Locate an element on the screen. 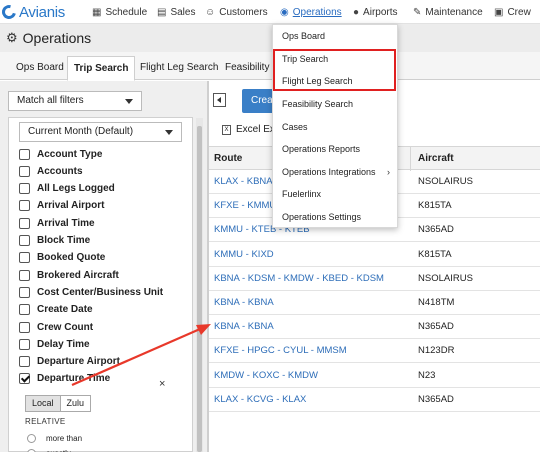 Image resolution: width=540 pixels, height=452 pixels. menu-item-feasibility-search: Feasibility Search is located at coordinates (336, 104).